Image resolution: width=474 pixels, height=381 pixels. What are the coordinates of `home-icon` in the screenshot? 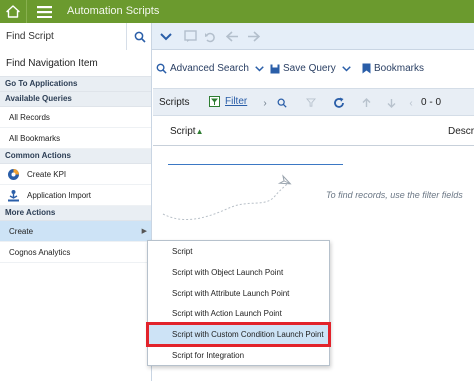 It's located at (13, 11).